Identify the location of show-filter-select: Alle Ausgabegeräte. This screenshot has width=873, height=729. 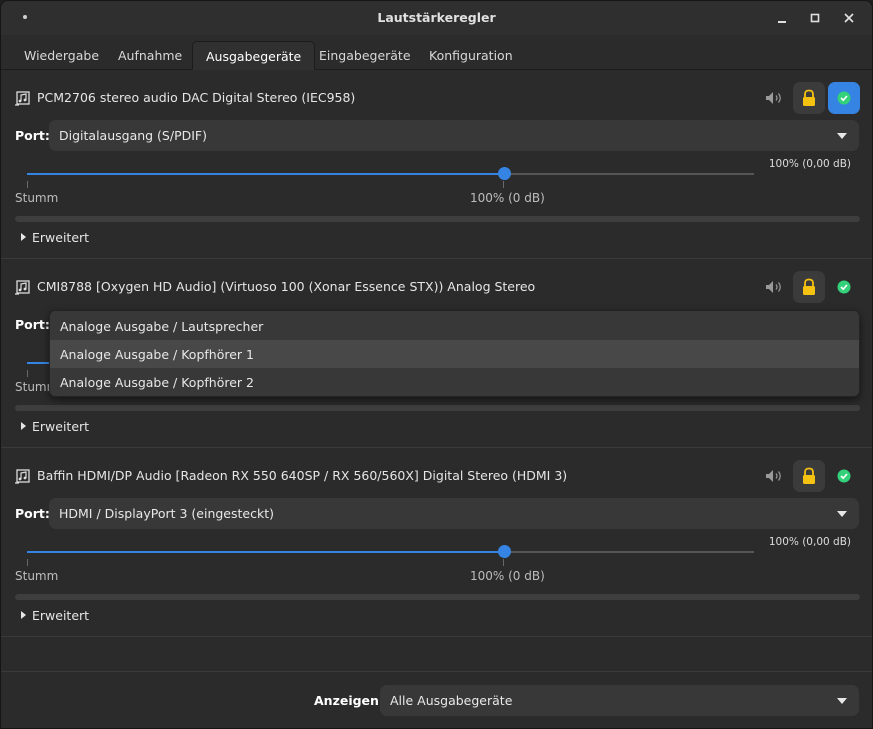
(619, 700).